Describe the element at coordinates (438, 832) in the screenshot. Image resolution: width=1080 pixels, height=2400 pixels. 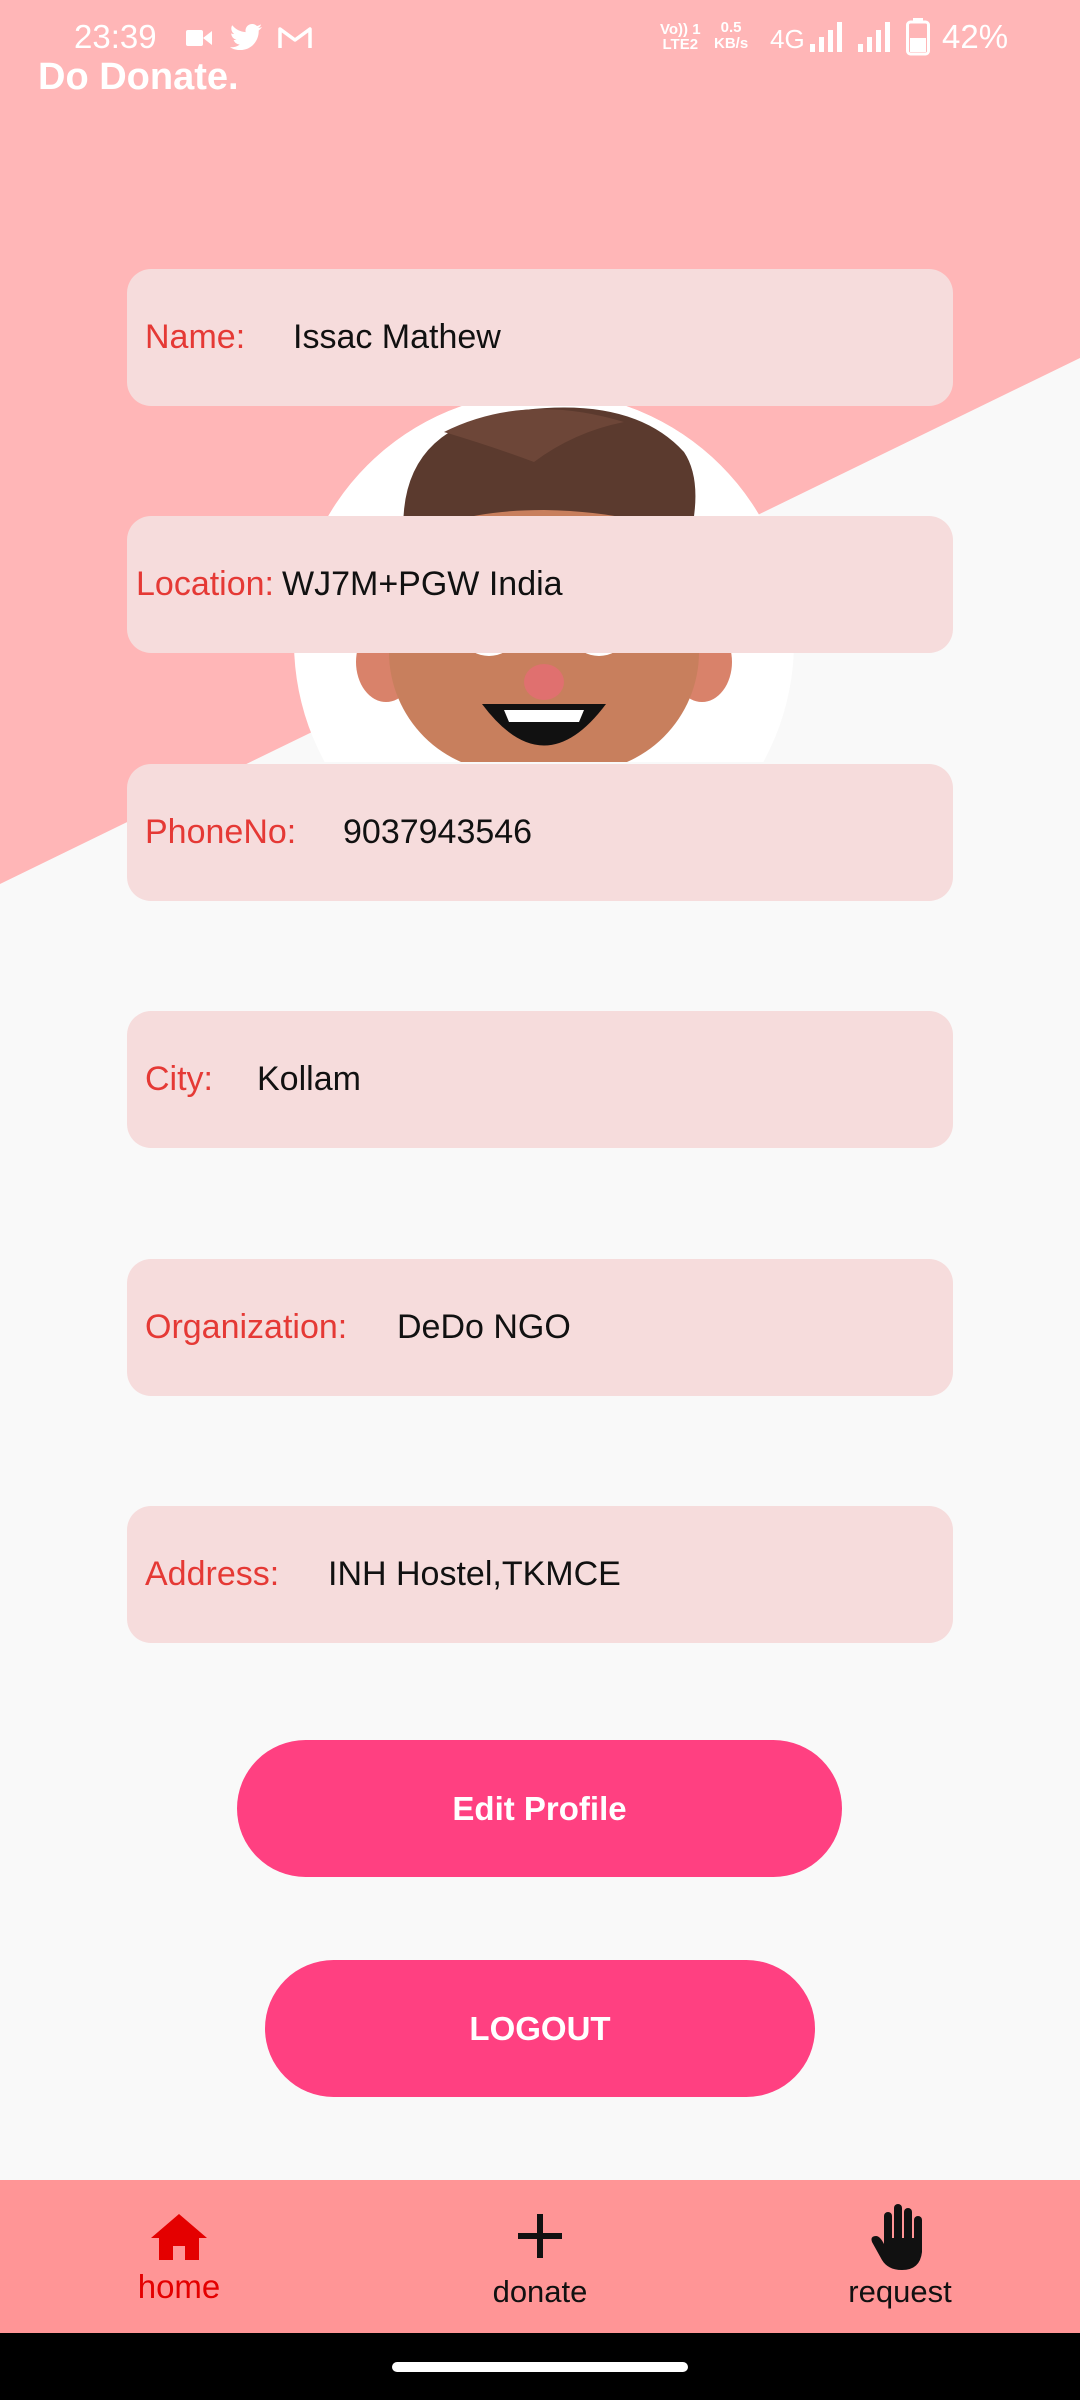
I see `phone-value: 9037943546` at that location.